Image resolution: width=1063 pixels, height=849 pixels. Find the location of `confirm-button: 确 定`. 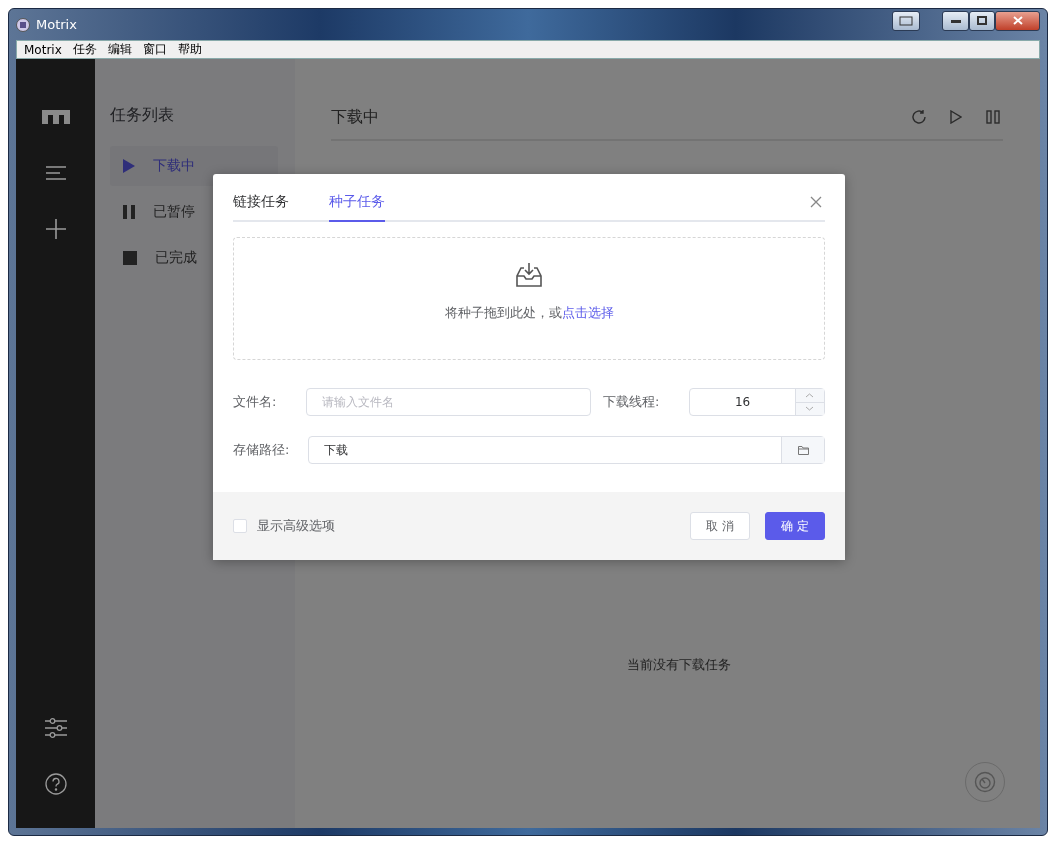

confirm-button: 确 定 is located at coordinates (795, 526).